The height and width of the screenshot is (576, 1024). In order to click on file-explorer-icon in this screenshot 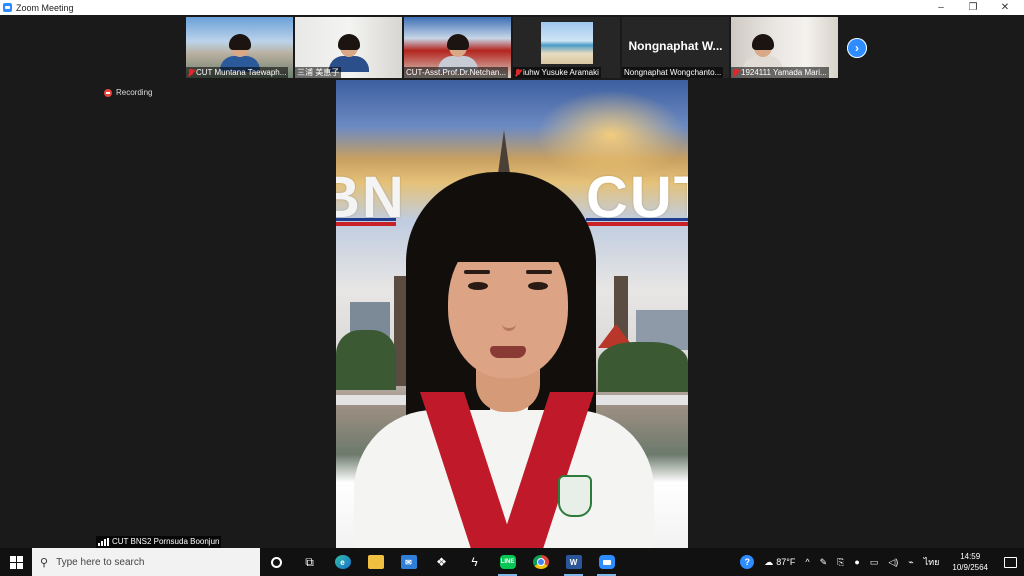, I will do `click(375, 562)`.